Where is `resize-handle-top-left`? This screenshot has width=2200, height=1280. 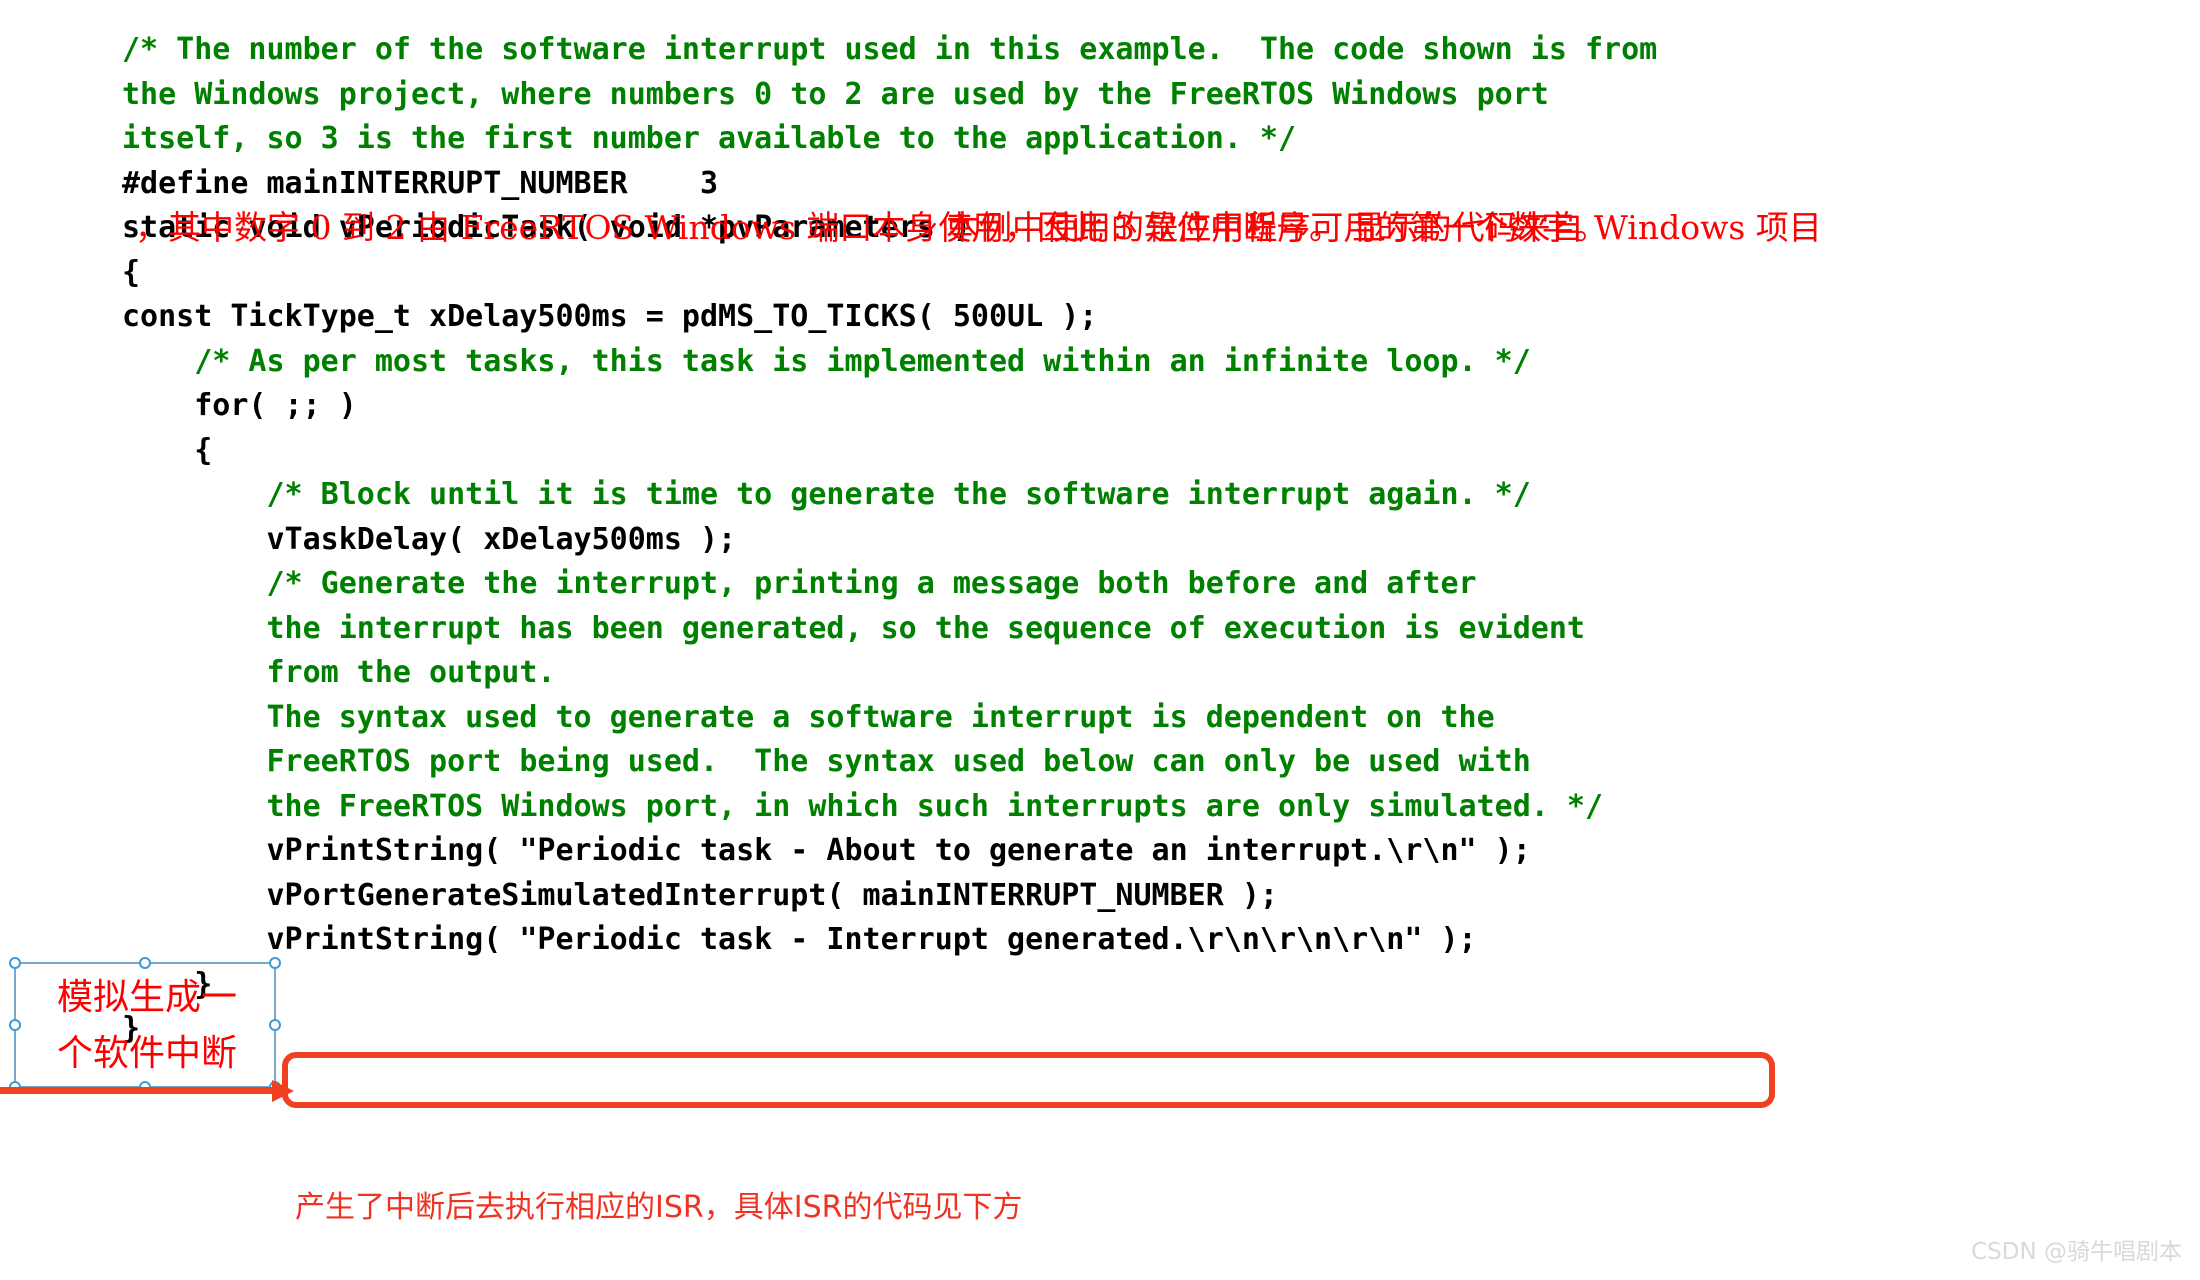
resize-handle-top-left is located at coordinates (15, 963).